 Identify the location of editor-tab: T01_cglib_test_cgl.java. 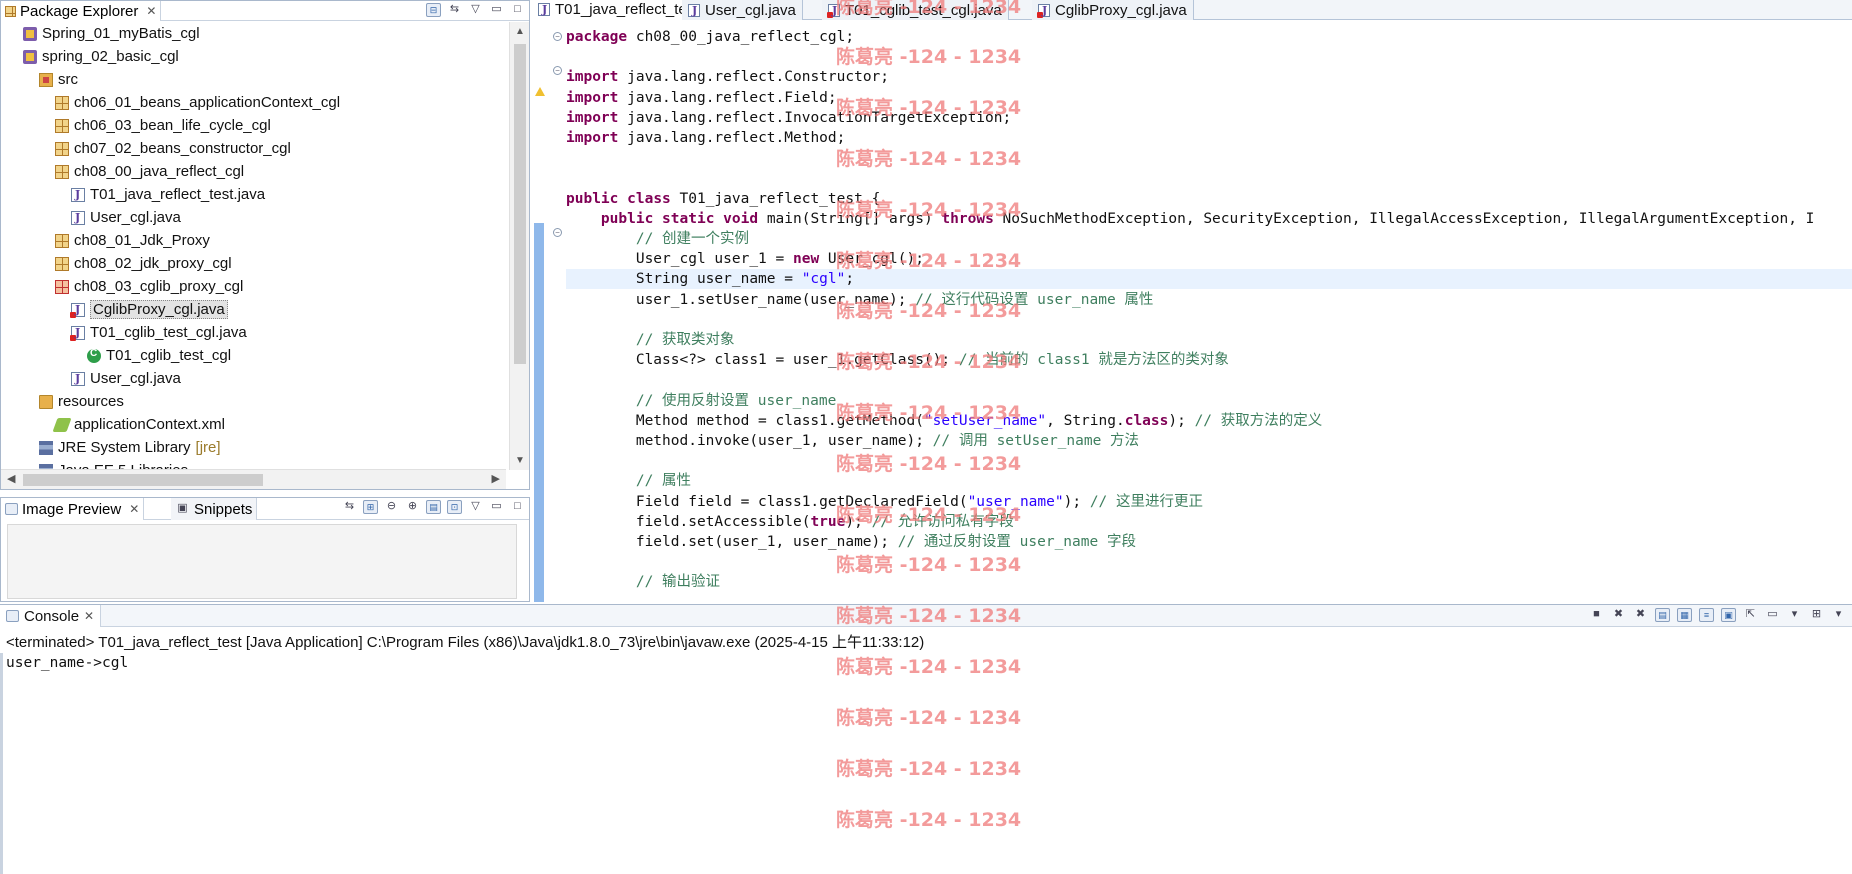
(915, 10).